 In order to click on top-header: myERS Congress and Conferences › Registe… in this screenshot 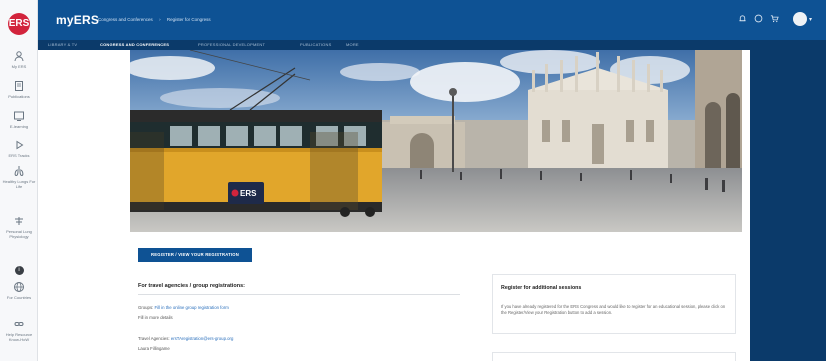, I will do `click(432, 20)`.